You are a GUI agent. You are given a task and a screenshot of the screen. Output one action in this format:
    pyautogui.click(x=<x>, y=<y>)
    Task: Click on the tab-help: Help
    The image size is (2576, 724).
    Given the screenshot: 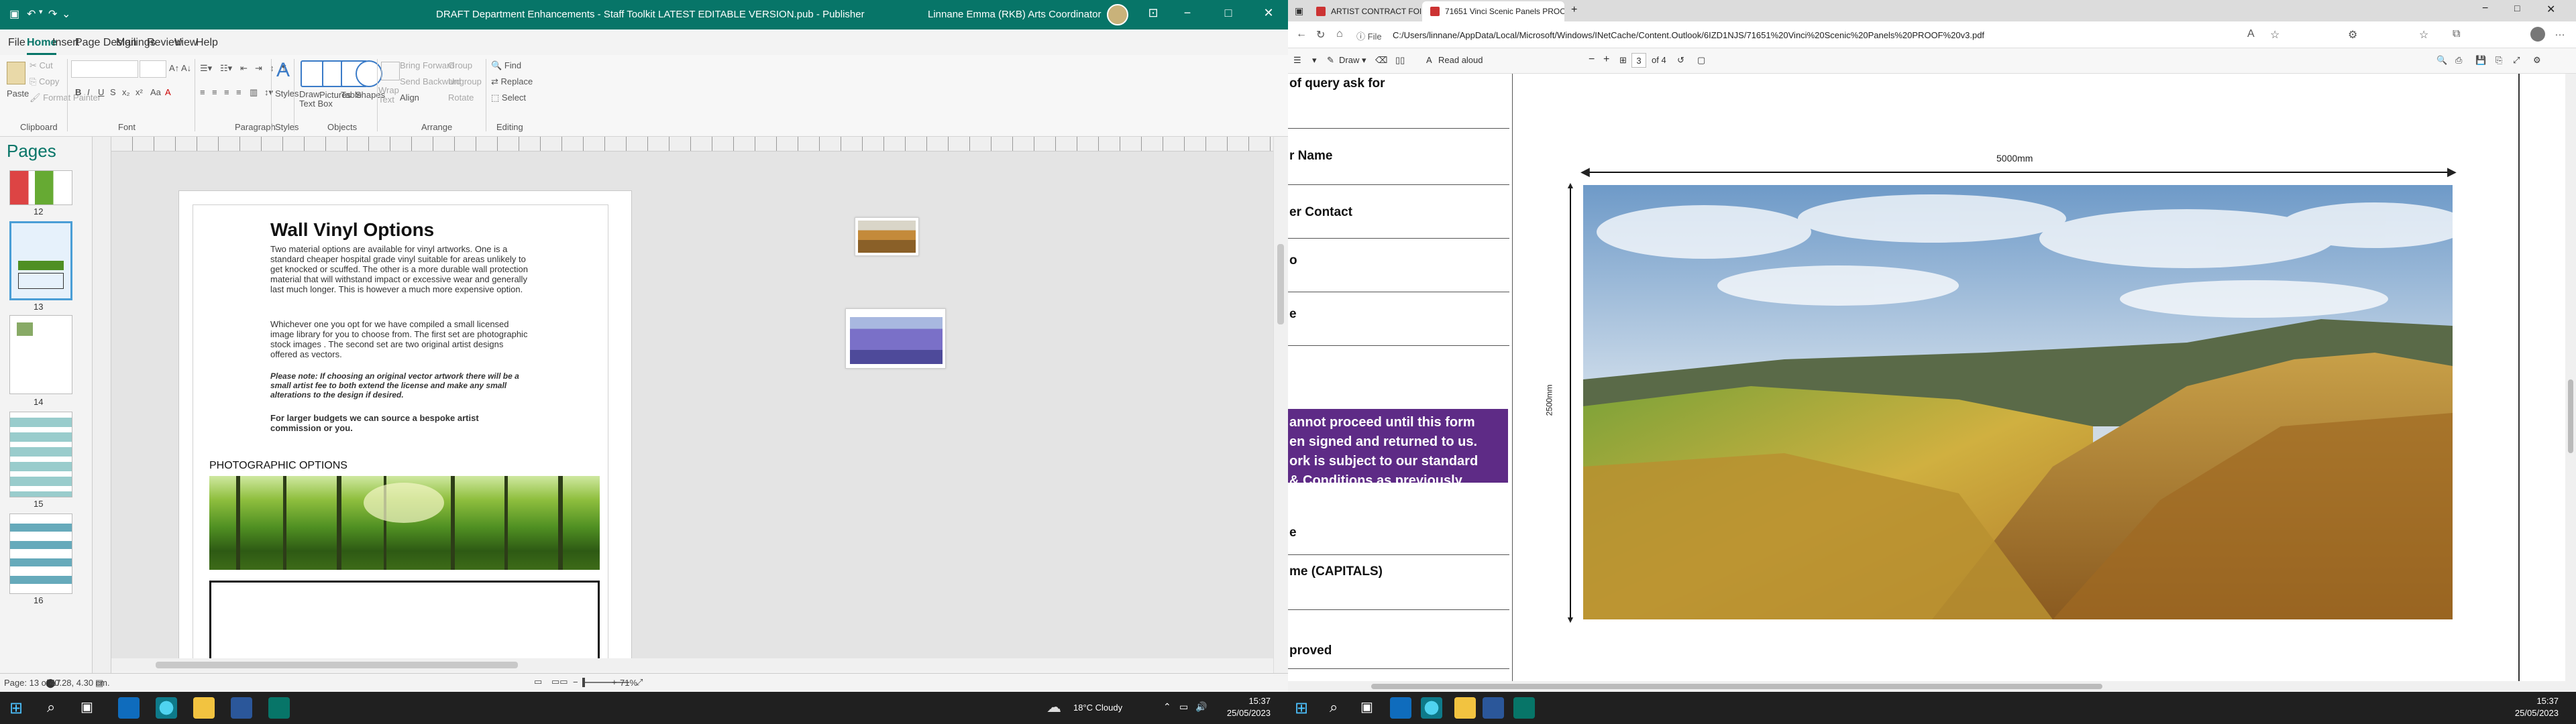 What is the action you would take?
    pyautogui.click(x=207, y=43)
    